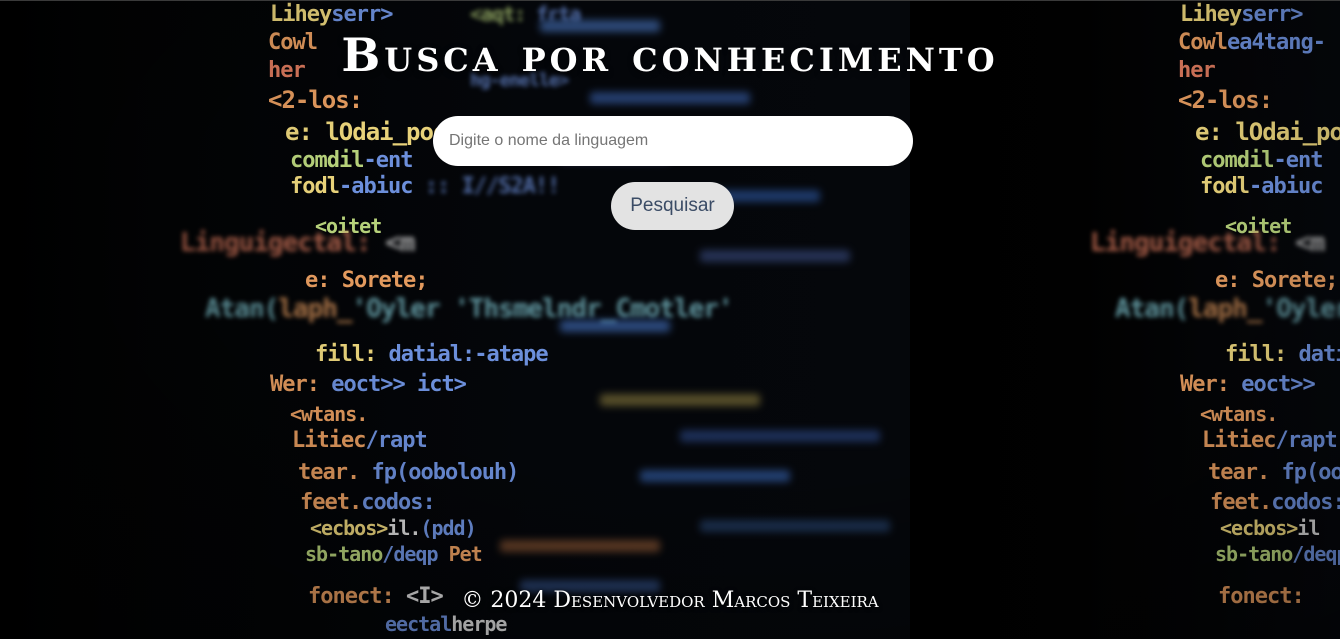  Describe the element at coordinates (670, 600) in the screenshot. I see `footer-copyright: © 2024 Desenvolvedor Marcos Teixeira` at that location.